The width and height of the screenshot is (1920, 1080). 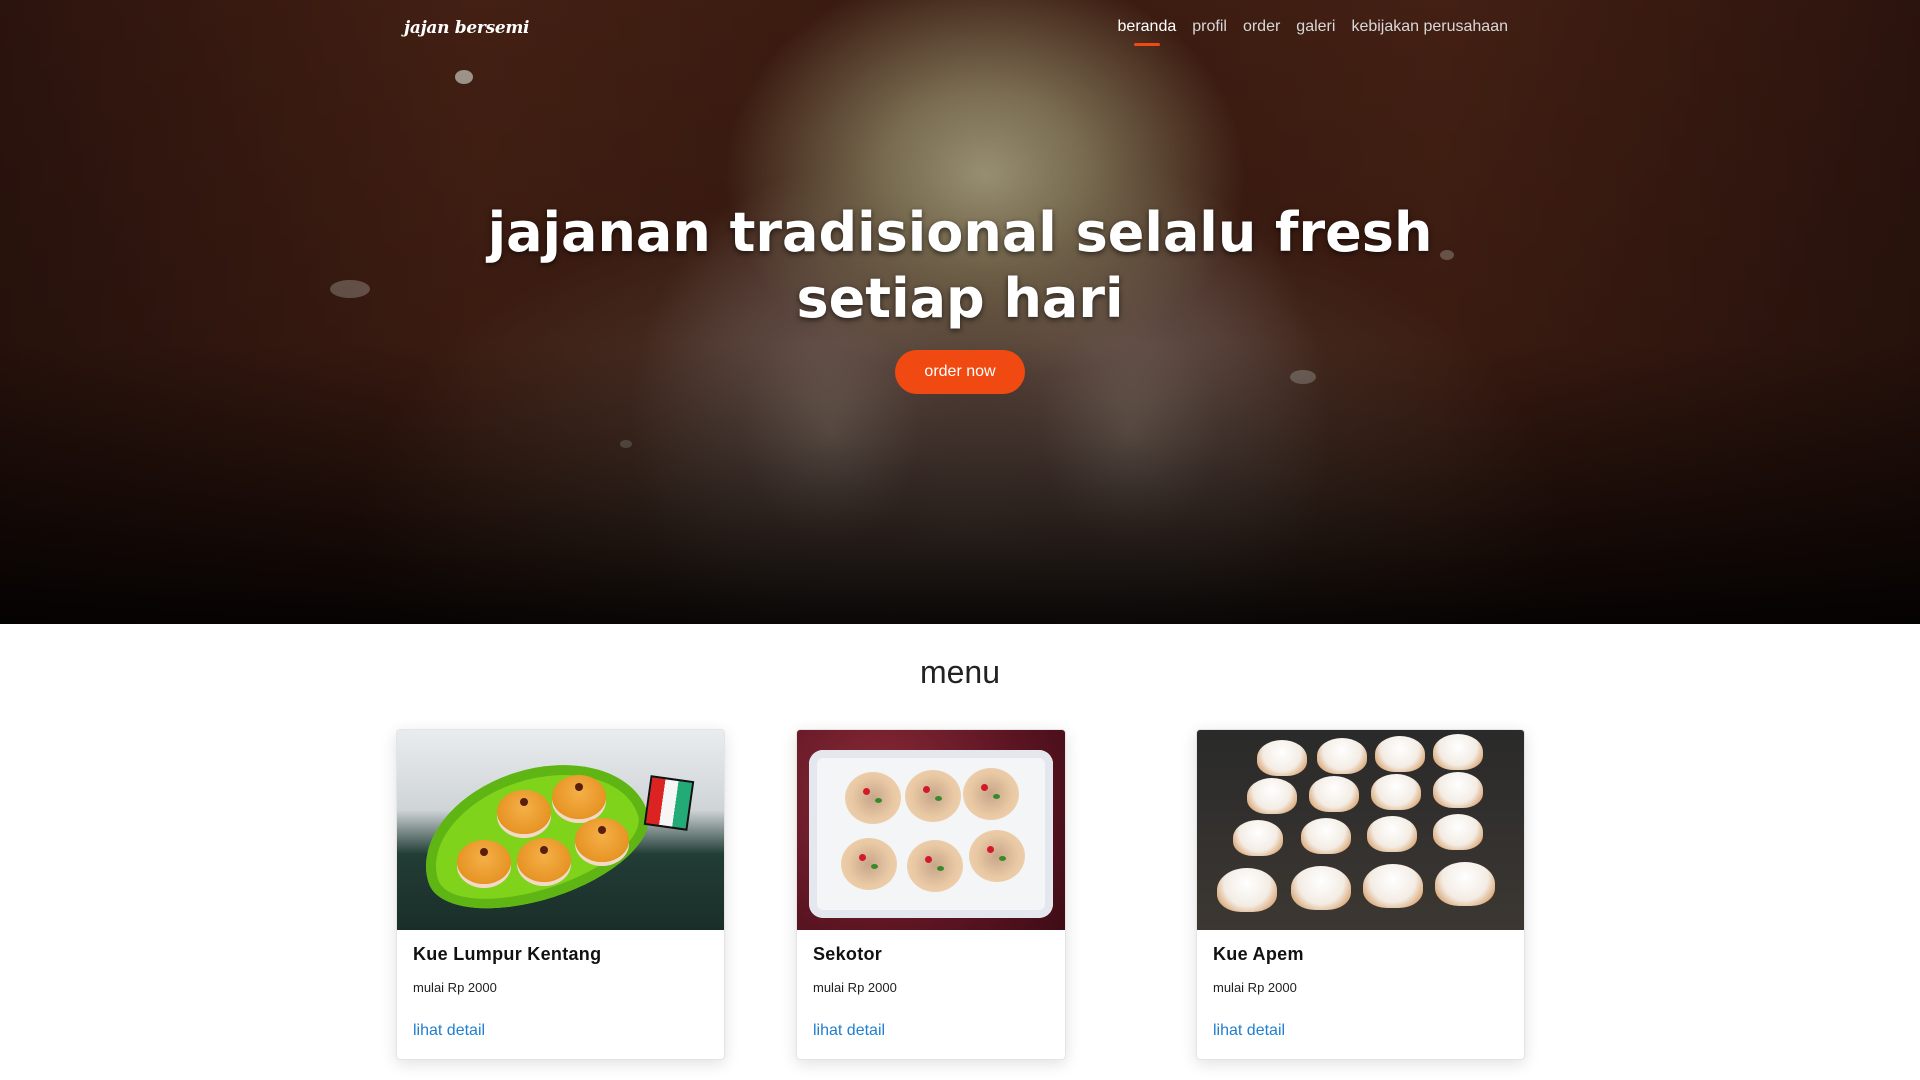 What do you see at coordinates (960, 672) in the screenshot?
I see `menu-section-title: menu` at bounding box center [960, 672].